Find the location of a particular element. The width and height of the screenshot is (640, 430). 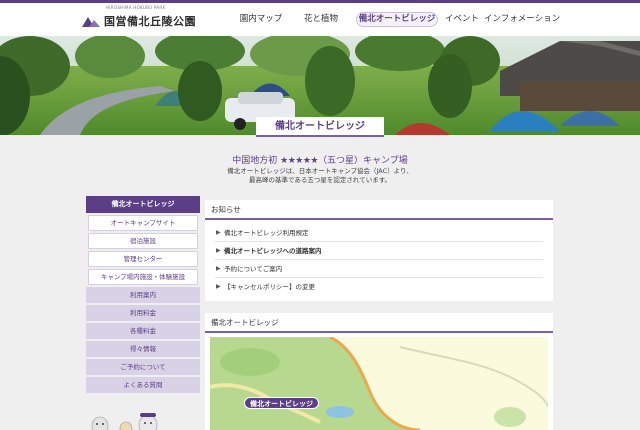

nav-auto-village-active: 備北オートビレッジ is located at coordinates (397, 19).